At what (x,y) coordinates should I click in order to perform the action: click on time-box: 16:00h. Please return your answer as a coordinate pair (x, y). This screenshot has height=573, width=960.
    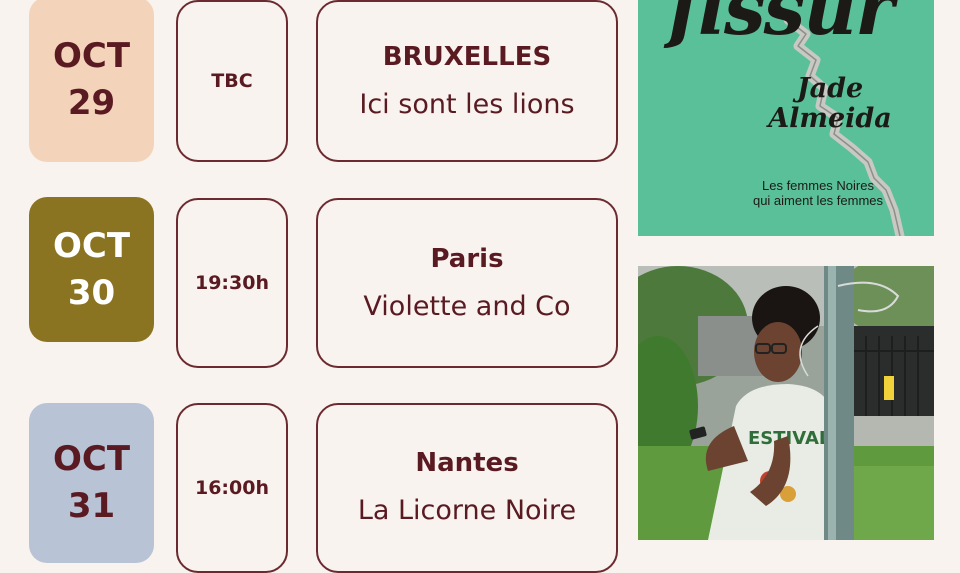
    Looking at the image, I should click on (232, 488).